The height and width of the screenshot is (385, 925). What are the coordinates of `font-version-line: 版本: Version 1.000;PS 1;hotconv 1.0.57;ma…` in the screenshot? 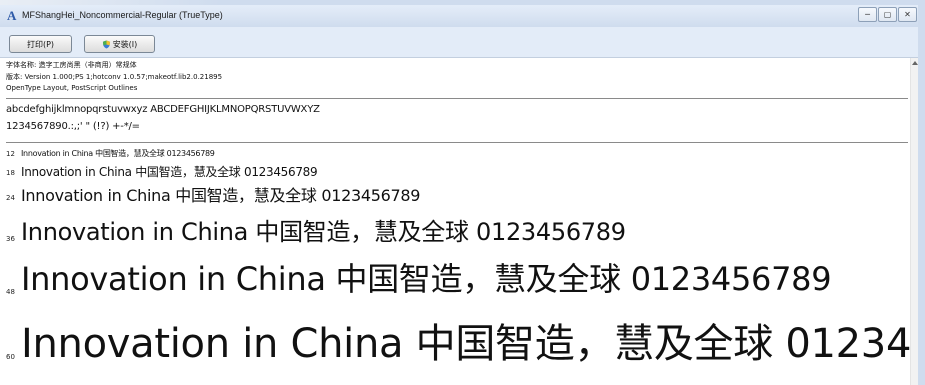 It's located at (114, 77).